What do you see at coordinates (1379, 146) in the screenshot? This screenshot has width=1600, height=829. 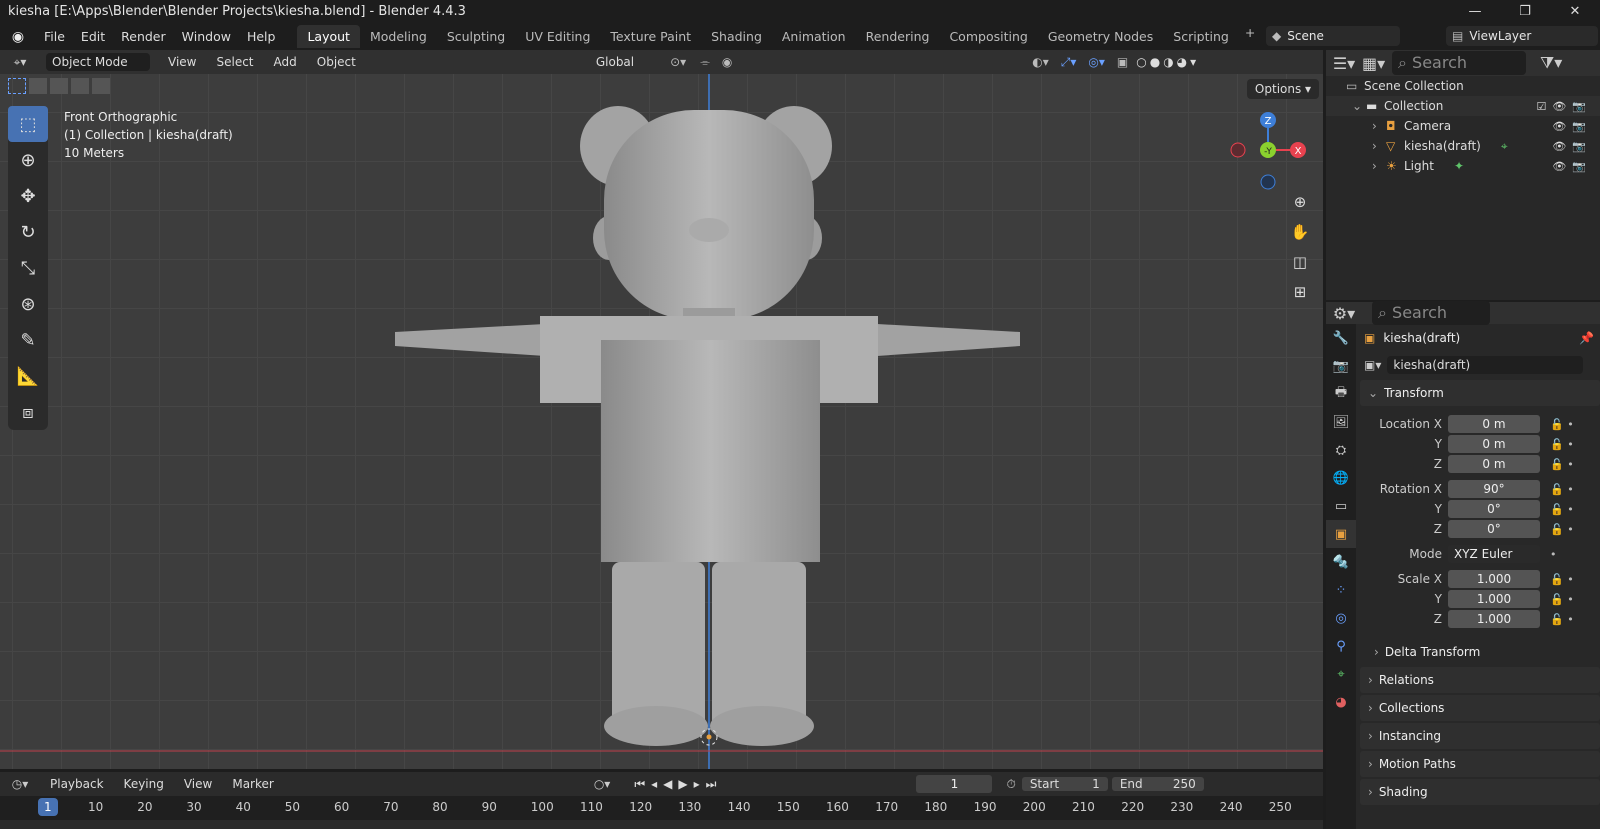 I see `expand-icon: ›` at bounding box center [1379, 146].